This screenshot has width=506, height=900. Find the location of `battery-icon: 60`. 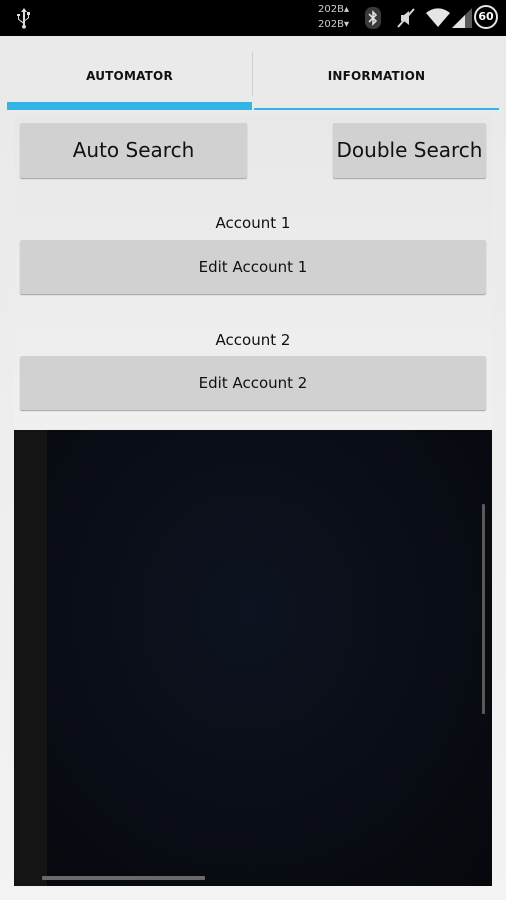

battery-icon: 60 is located at coordinates (486, 17).